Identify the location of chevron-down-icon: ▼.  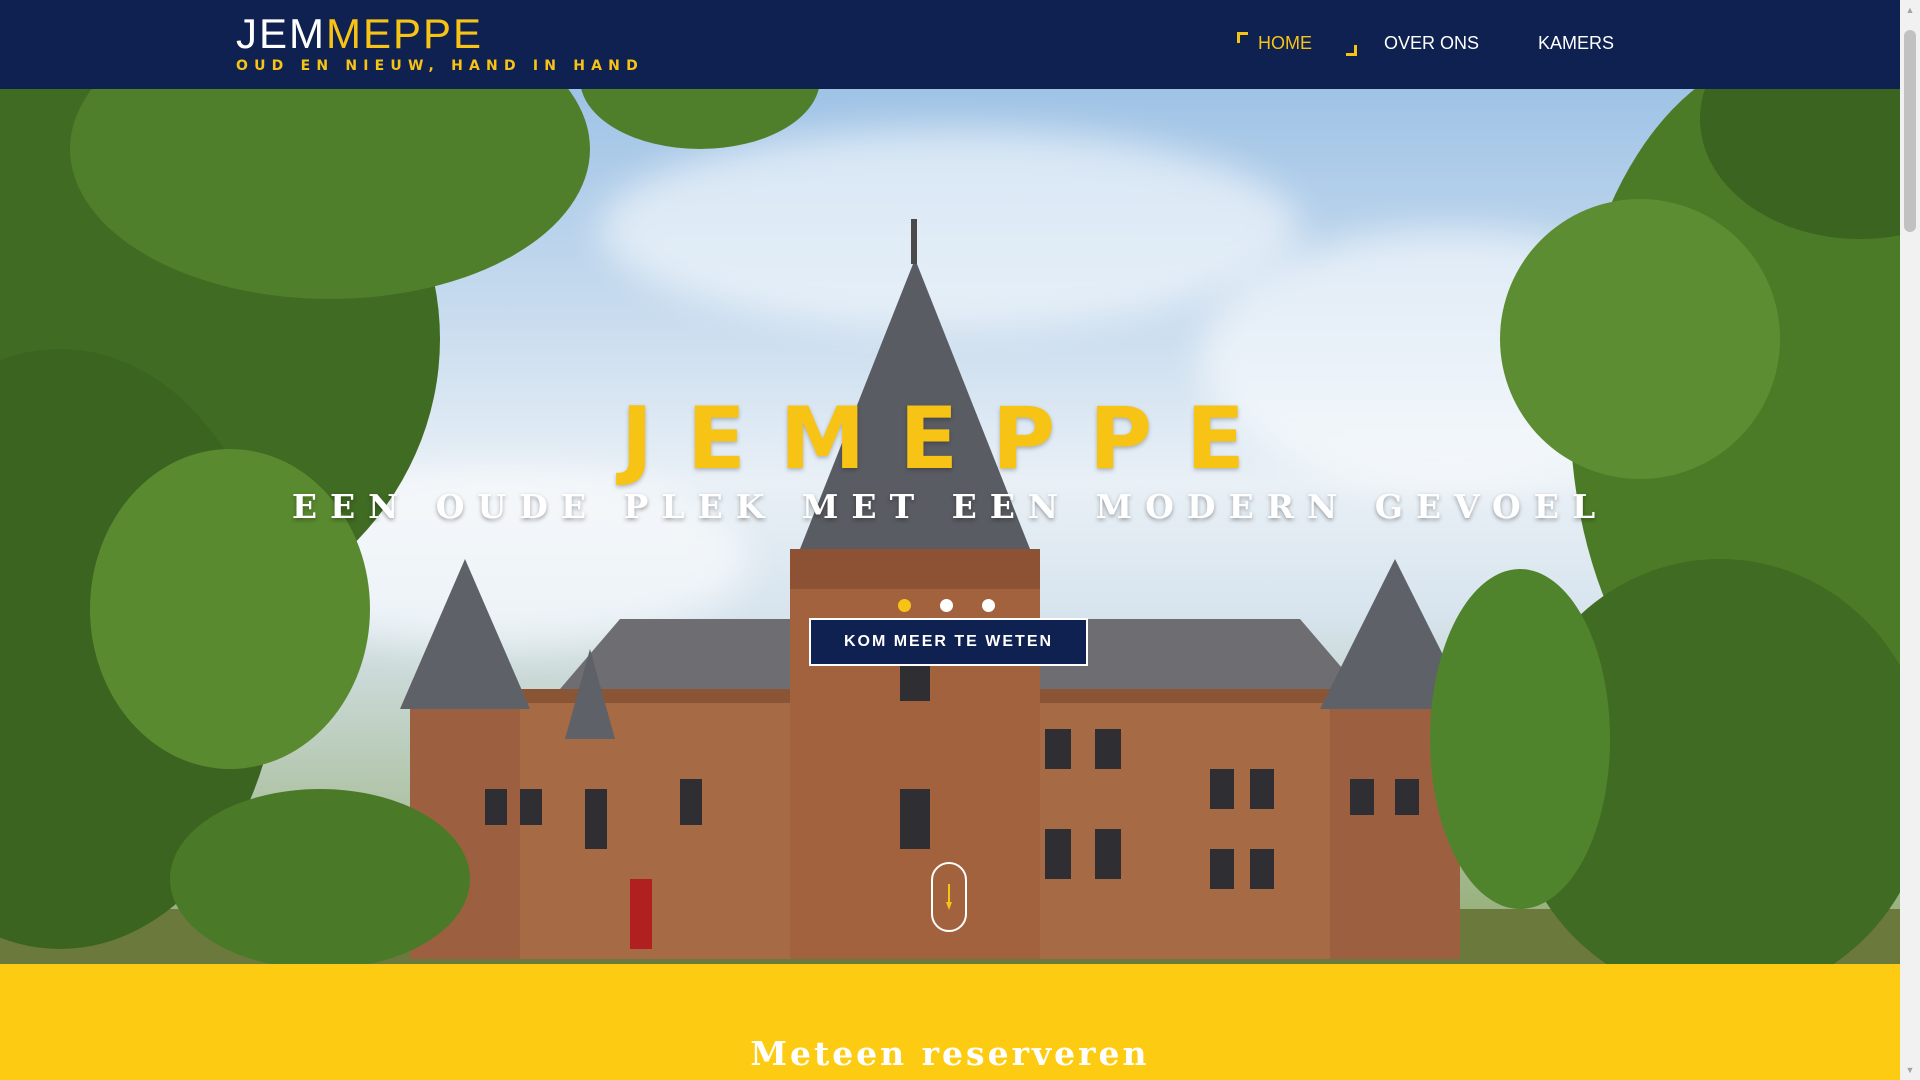
(1910, 1070).